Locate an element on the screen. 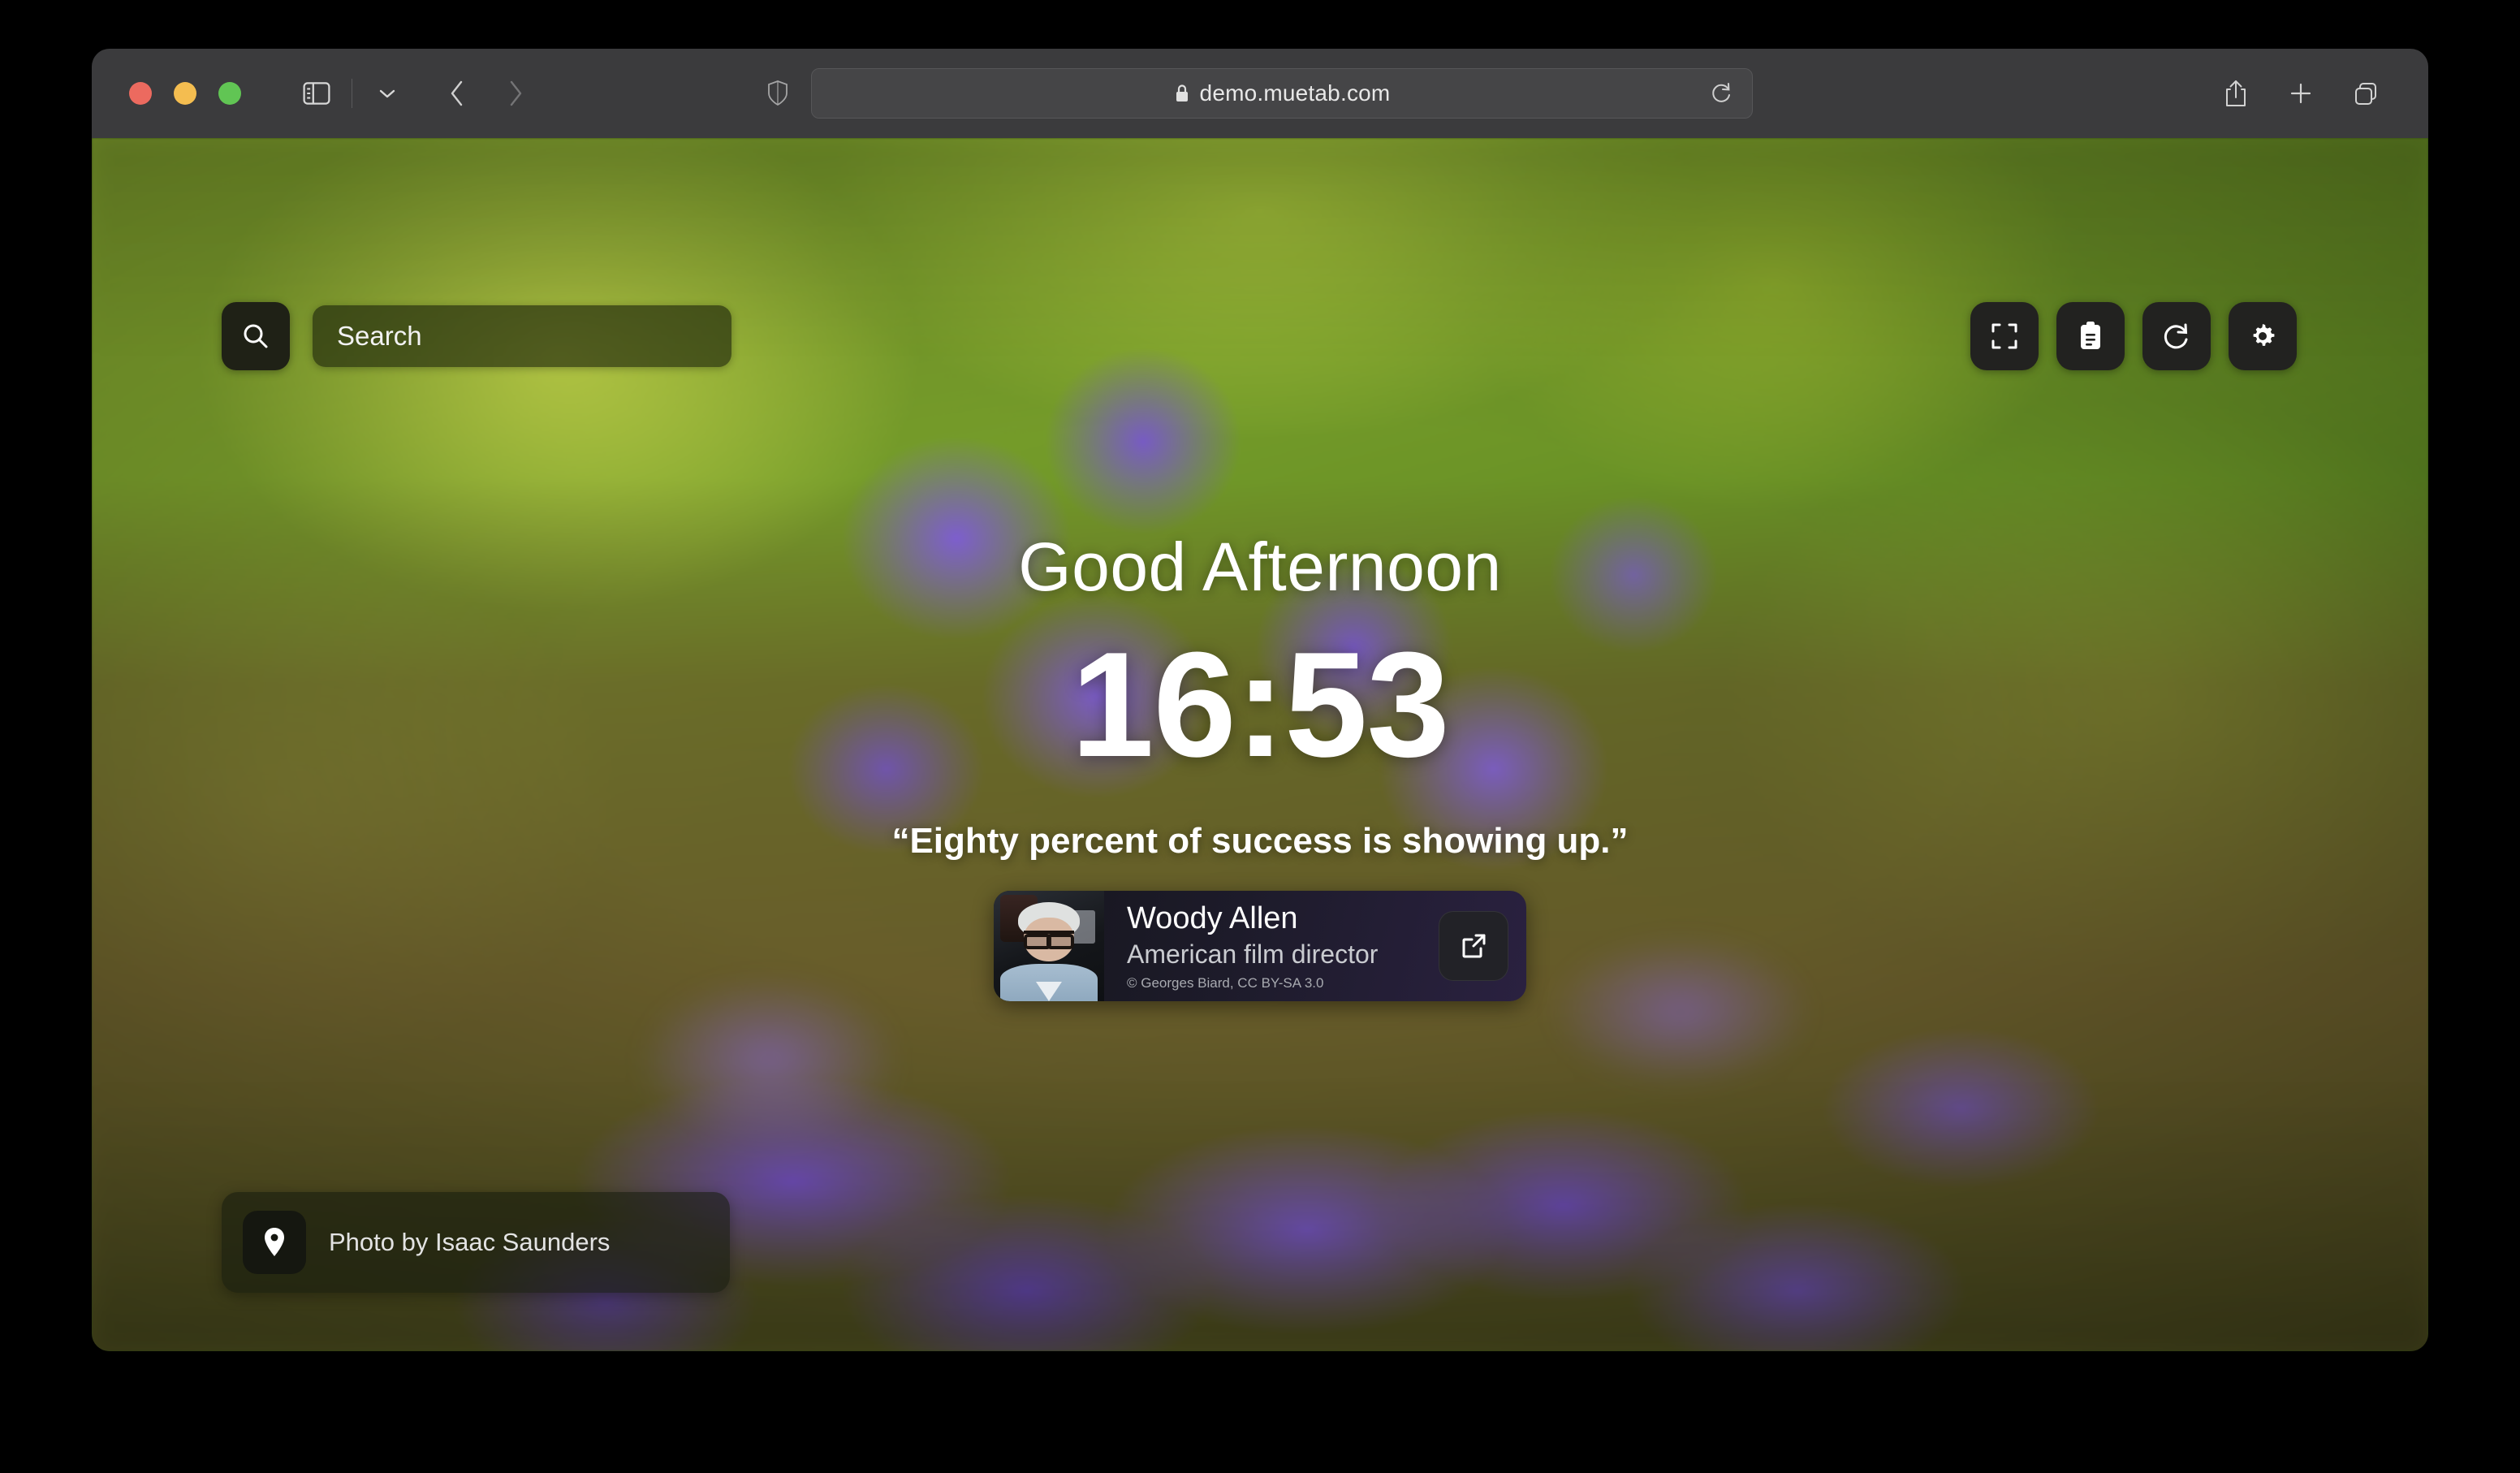  fullscreen-icon is located at coordinates (2004, 336).